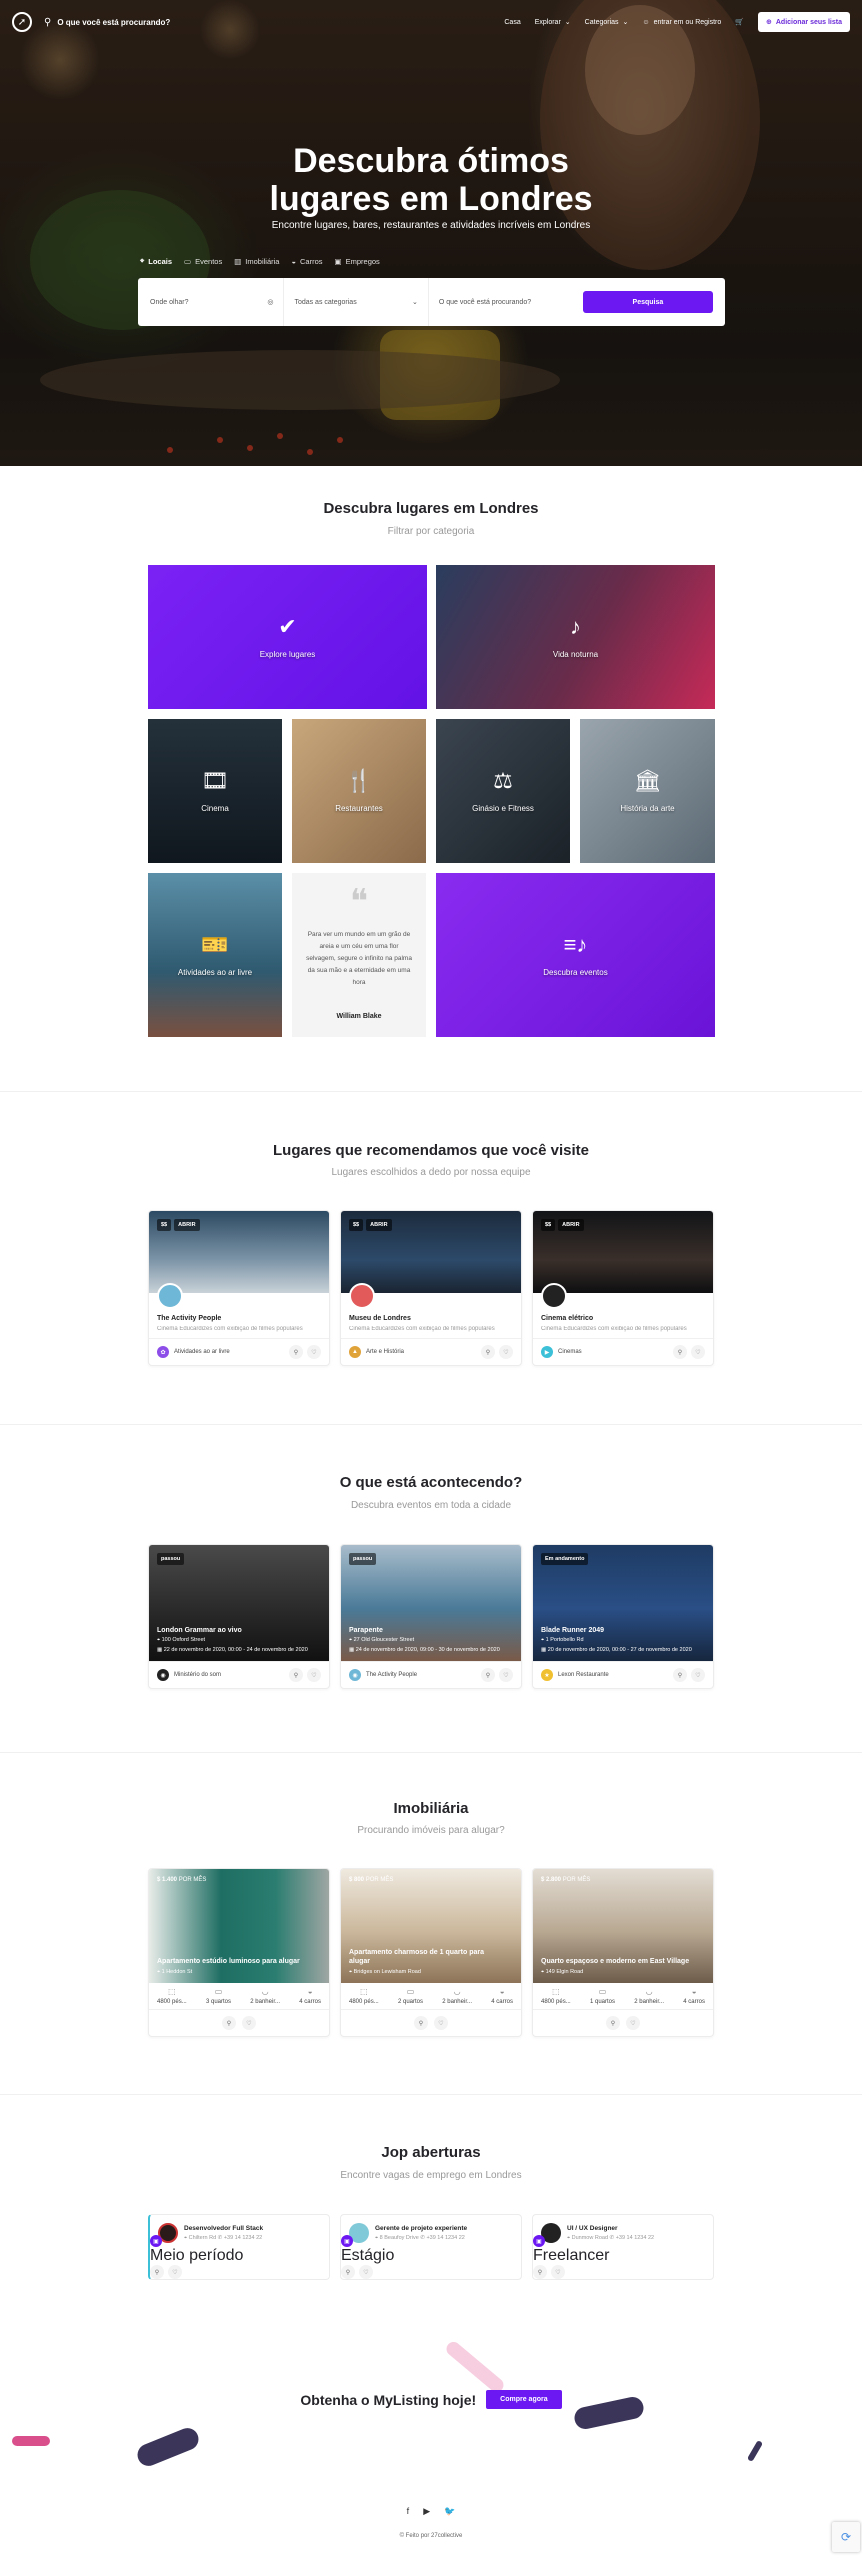  I want to click on tab-locais: ⌖ Locais, so click(156, 261).